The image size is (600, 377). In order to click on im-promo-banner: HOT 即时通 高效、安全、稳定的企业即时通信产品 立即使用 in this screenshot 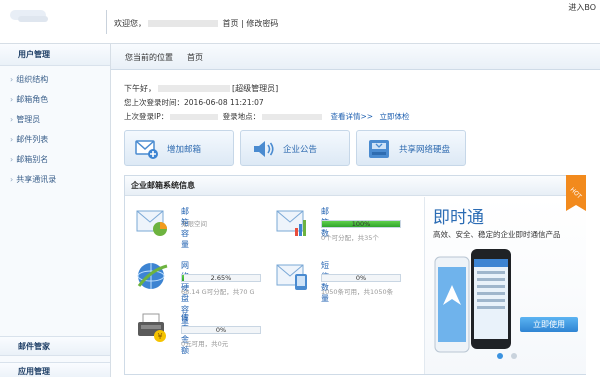, I will do `click(505, 274)`.